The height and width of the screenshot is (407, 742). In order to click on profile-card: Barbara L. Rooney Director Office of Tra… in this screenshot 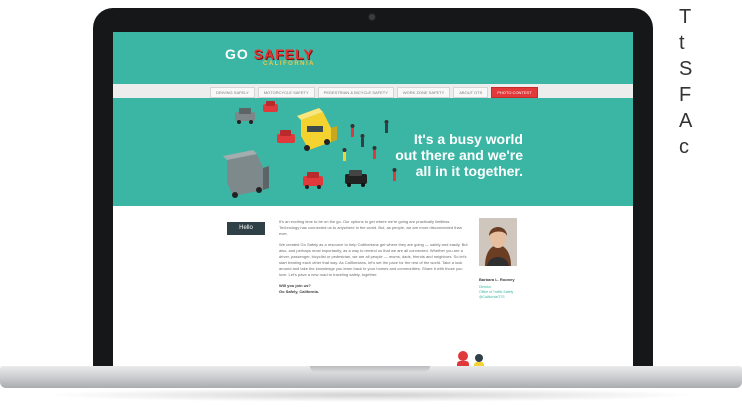, I will do `click(502, 259)`.